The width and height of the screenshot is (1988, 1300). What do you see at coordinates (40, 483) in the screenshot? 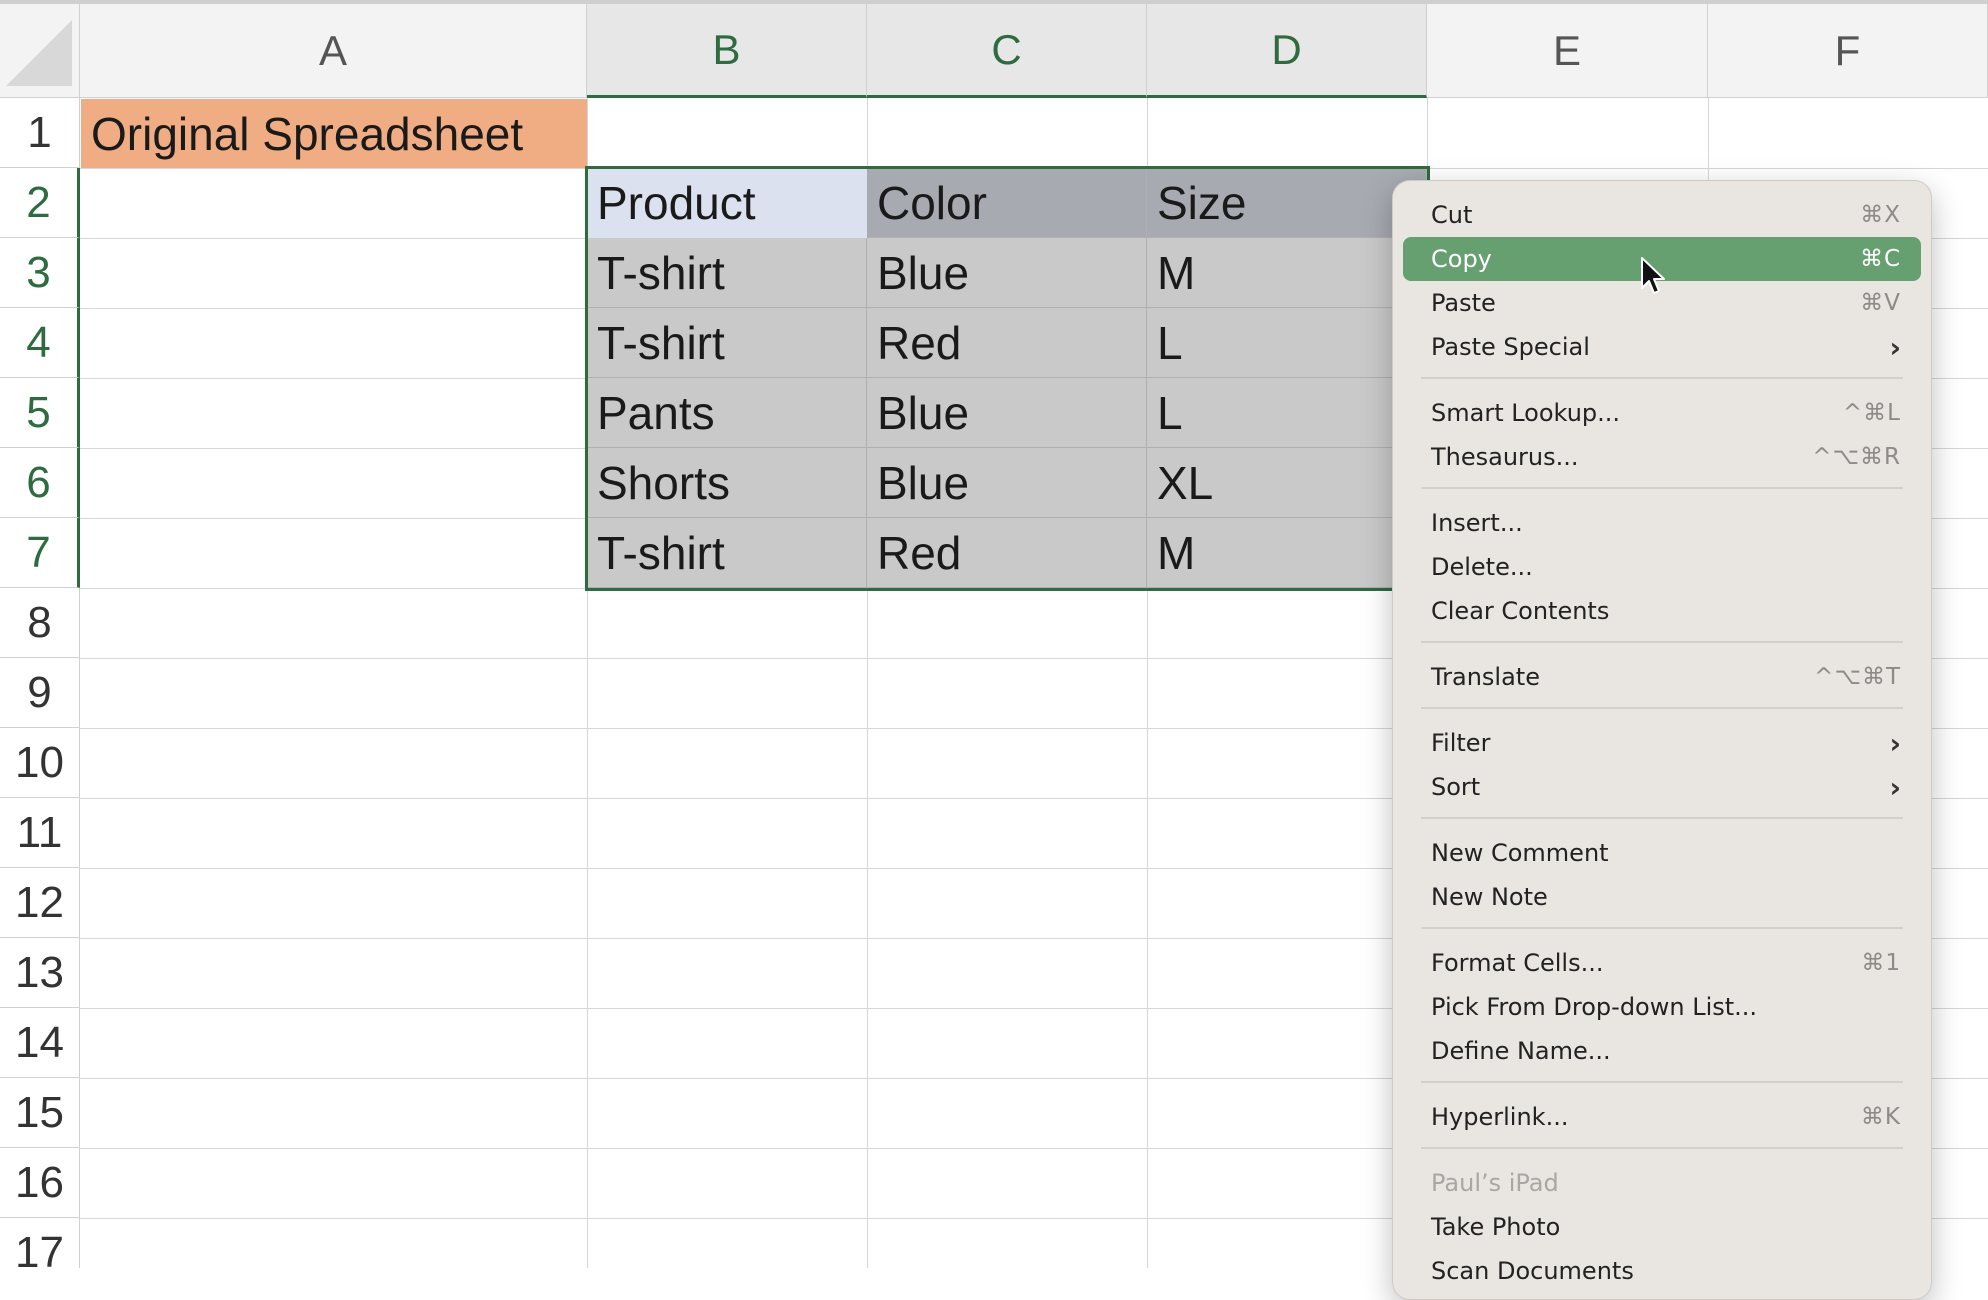
I see `row-header-6: 6` at bounding box center [40, 483].